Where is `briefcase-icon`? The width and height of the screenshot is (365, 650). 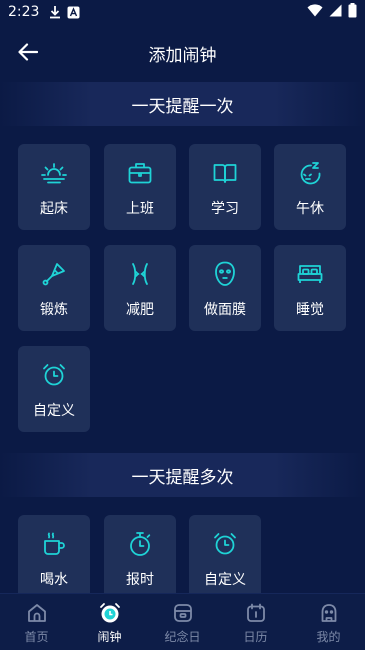 briefcase-icon is located at coordinates (140, 173).